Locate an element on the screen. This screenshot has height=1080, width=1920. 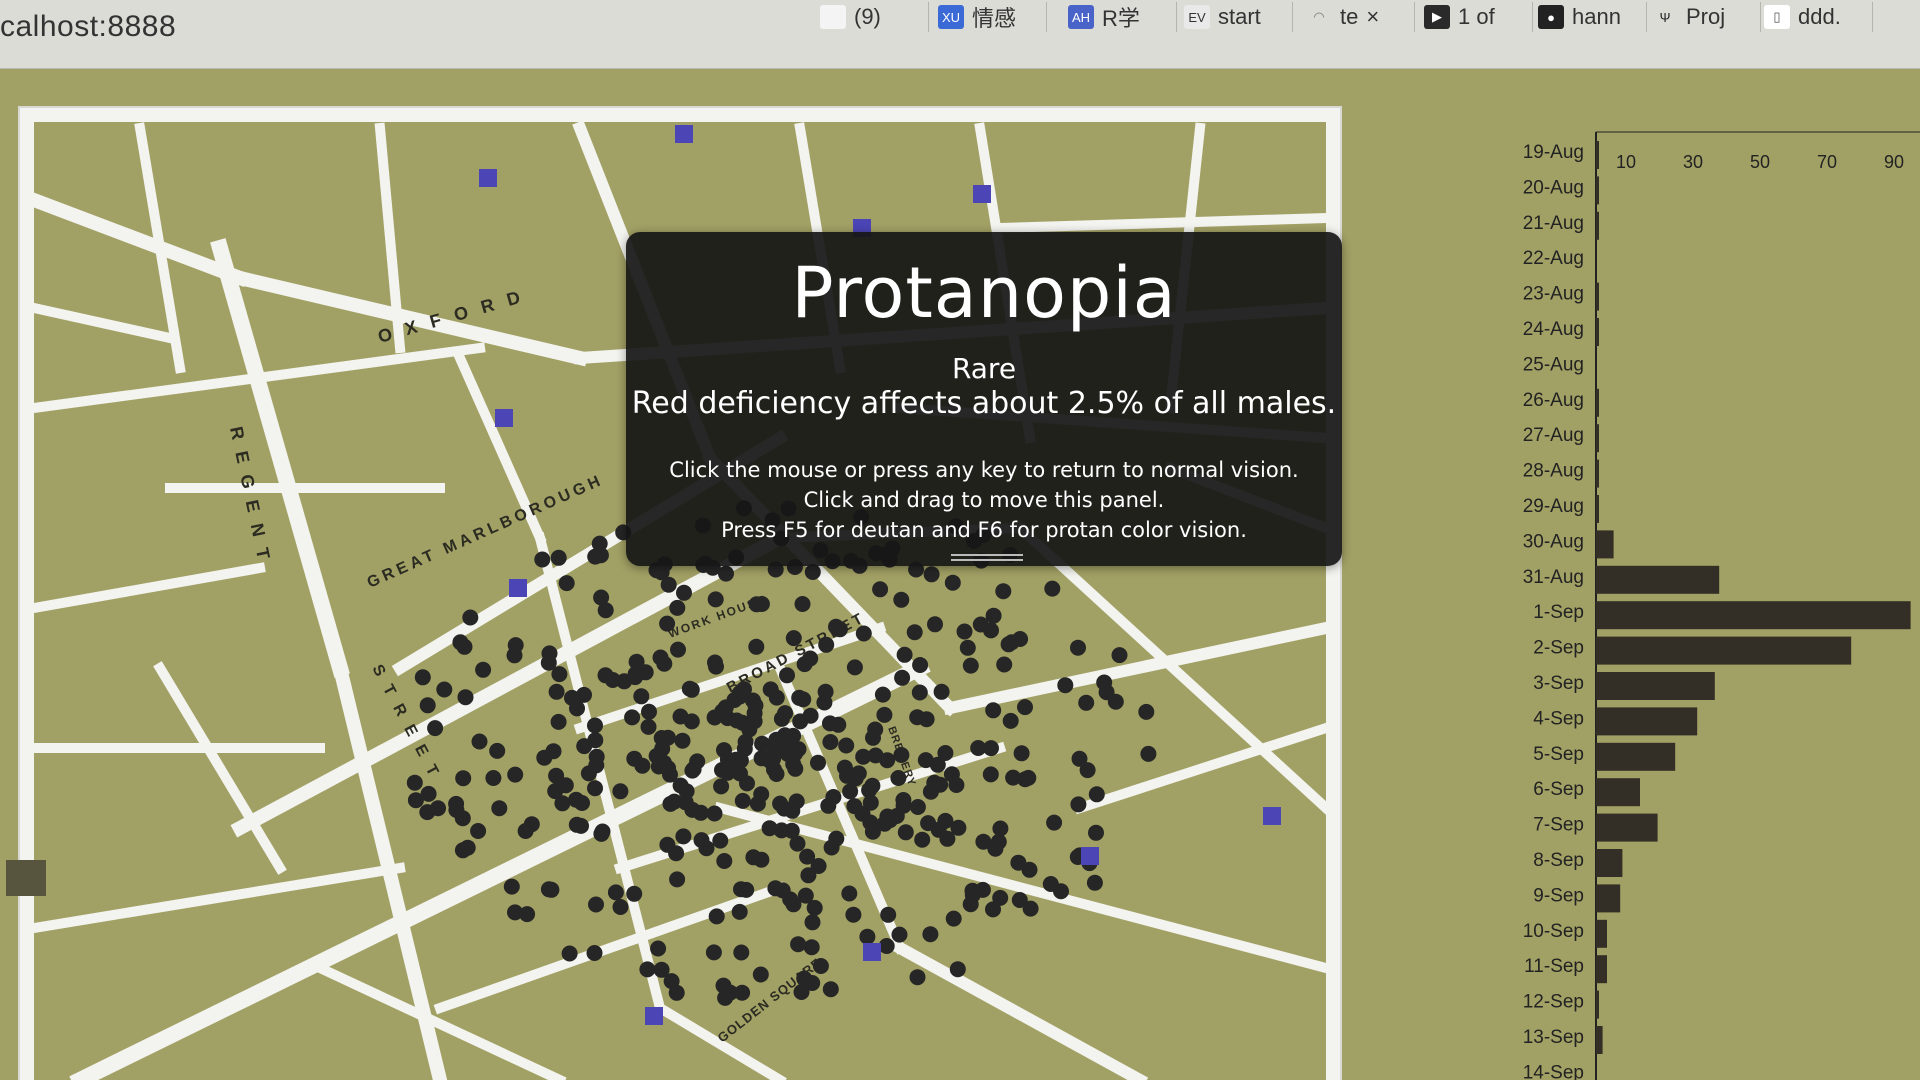
browser-tab: XU 情感 is located at coordinates (977, 17).